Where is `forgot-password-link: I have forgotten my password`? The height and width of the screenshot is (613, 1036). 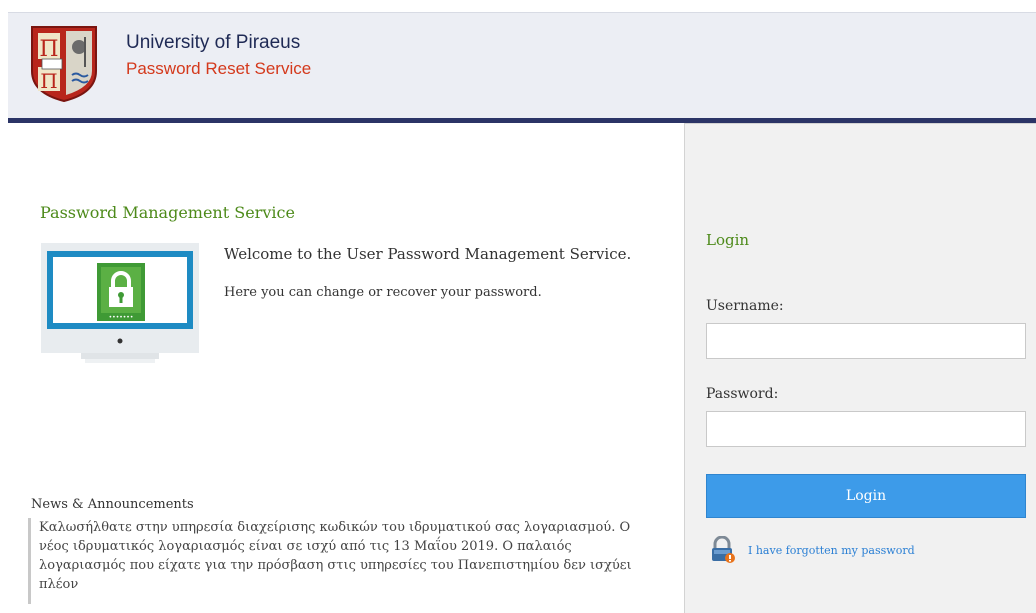
forgot-password-link: I have forgotten my password is located at coordinates (831, 550).